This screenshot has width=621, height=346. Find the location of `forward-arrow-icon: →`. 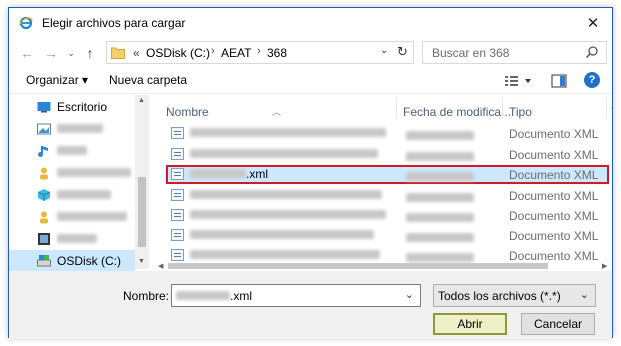

forward-arrow-icon: → is located at coordinates (51, 53).